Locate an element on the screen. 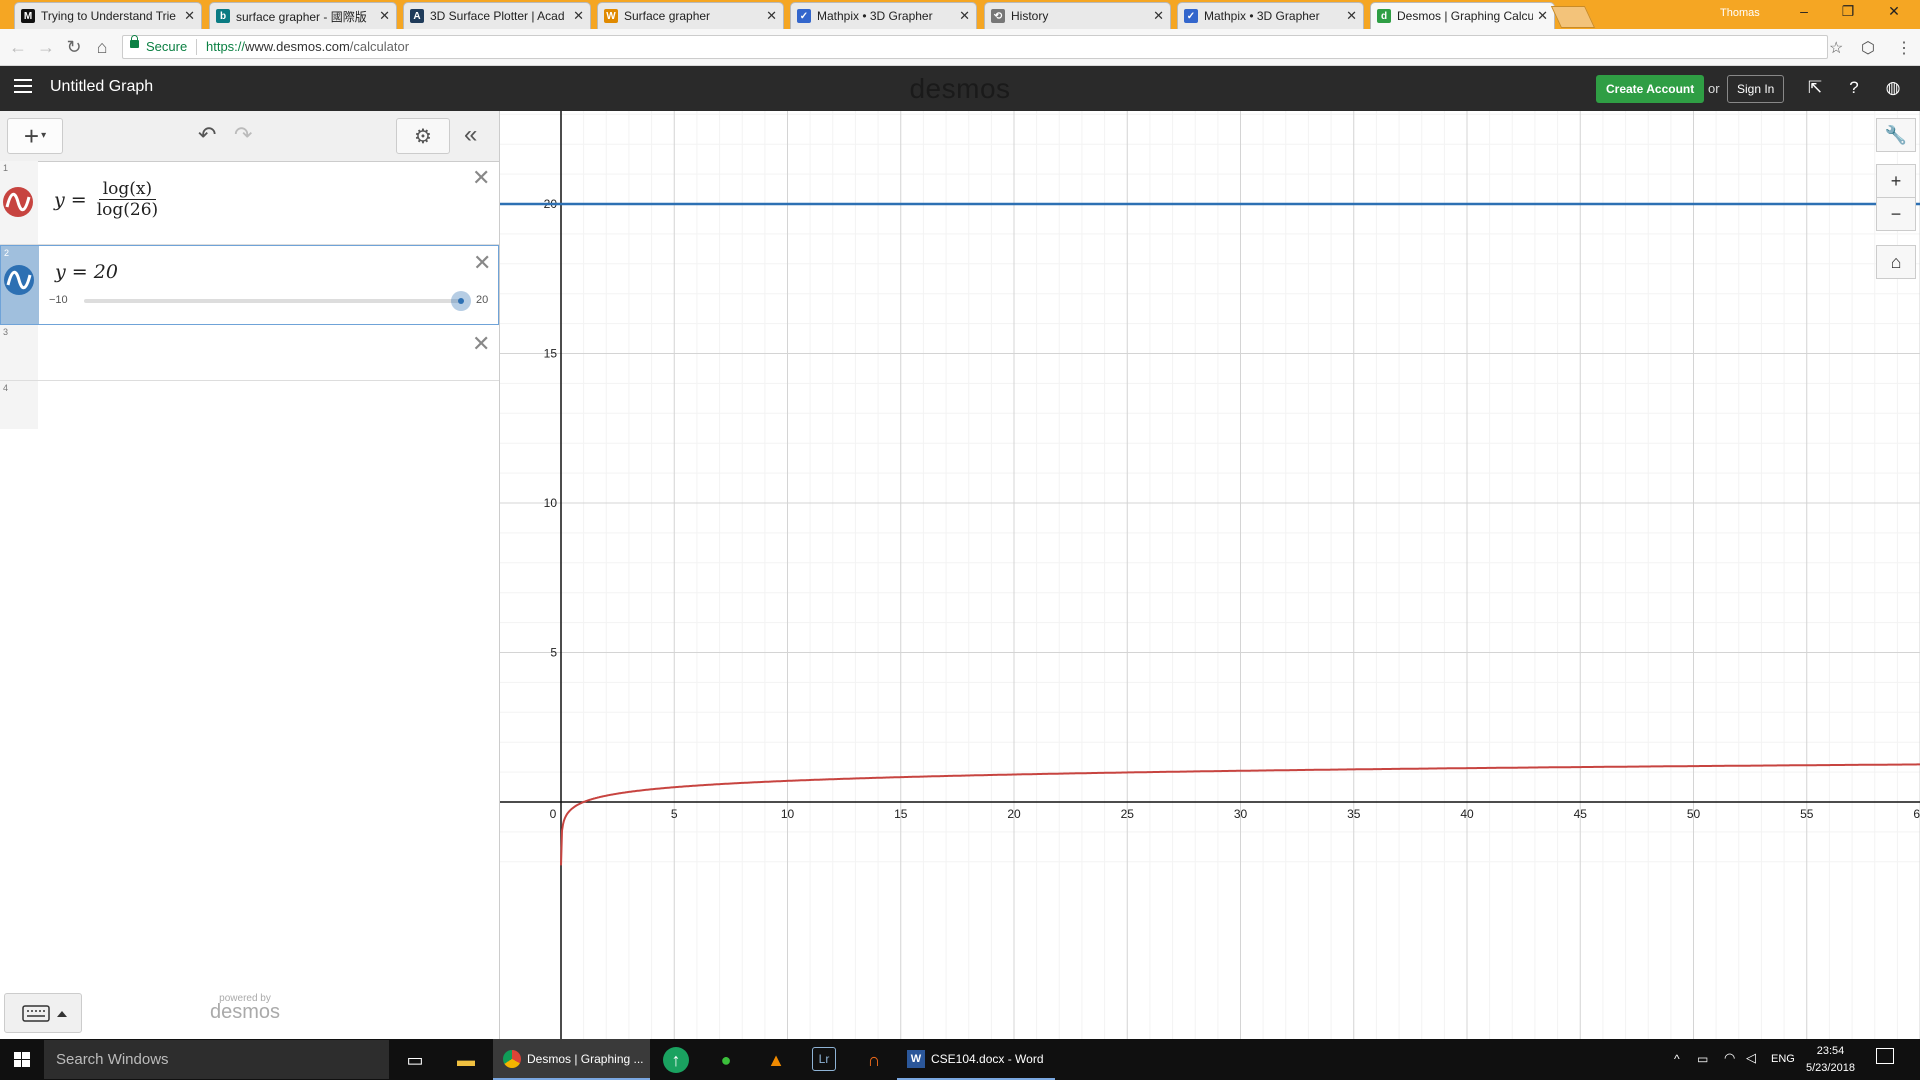 The image size is (1920, 1085). bookmark-star-icon: ☆ is located at coordinates (1836, 48).